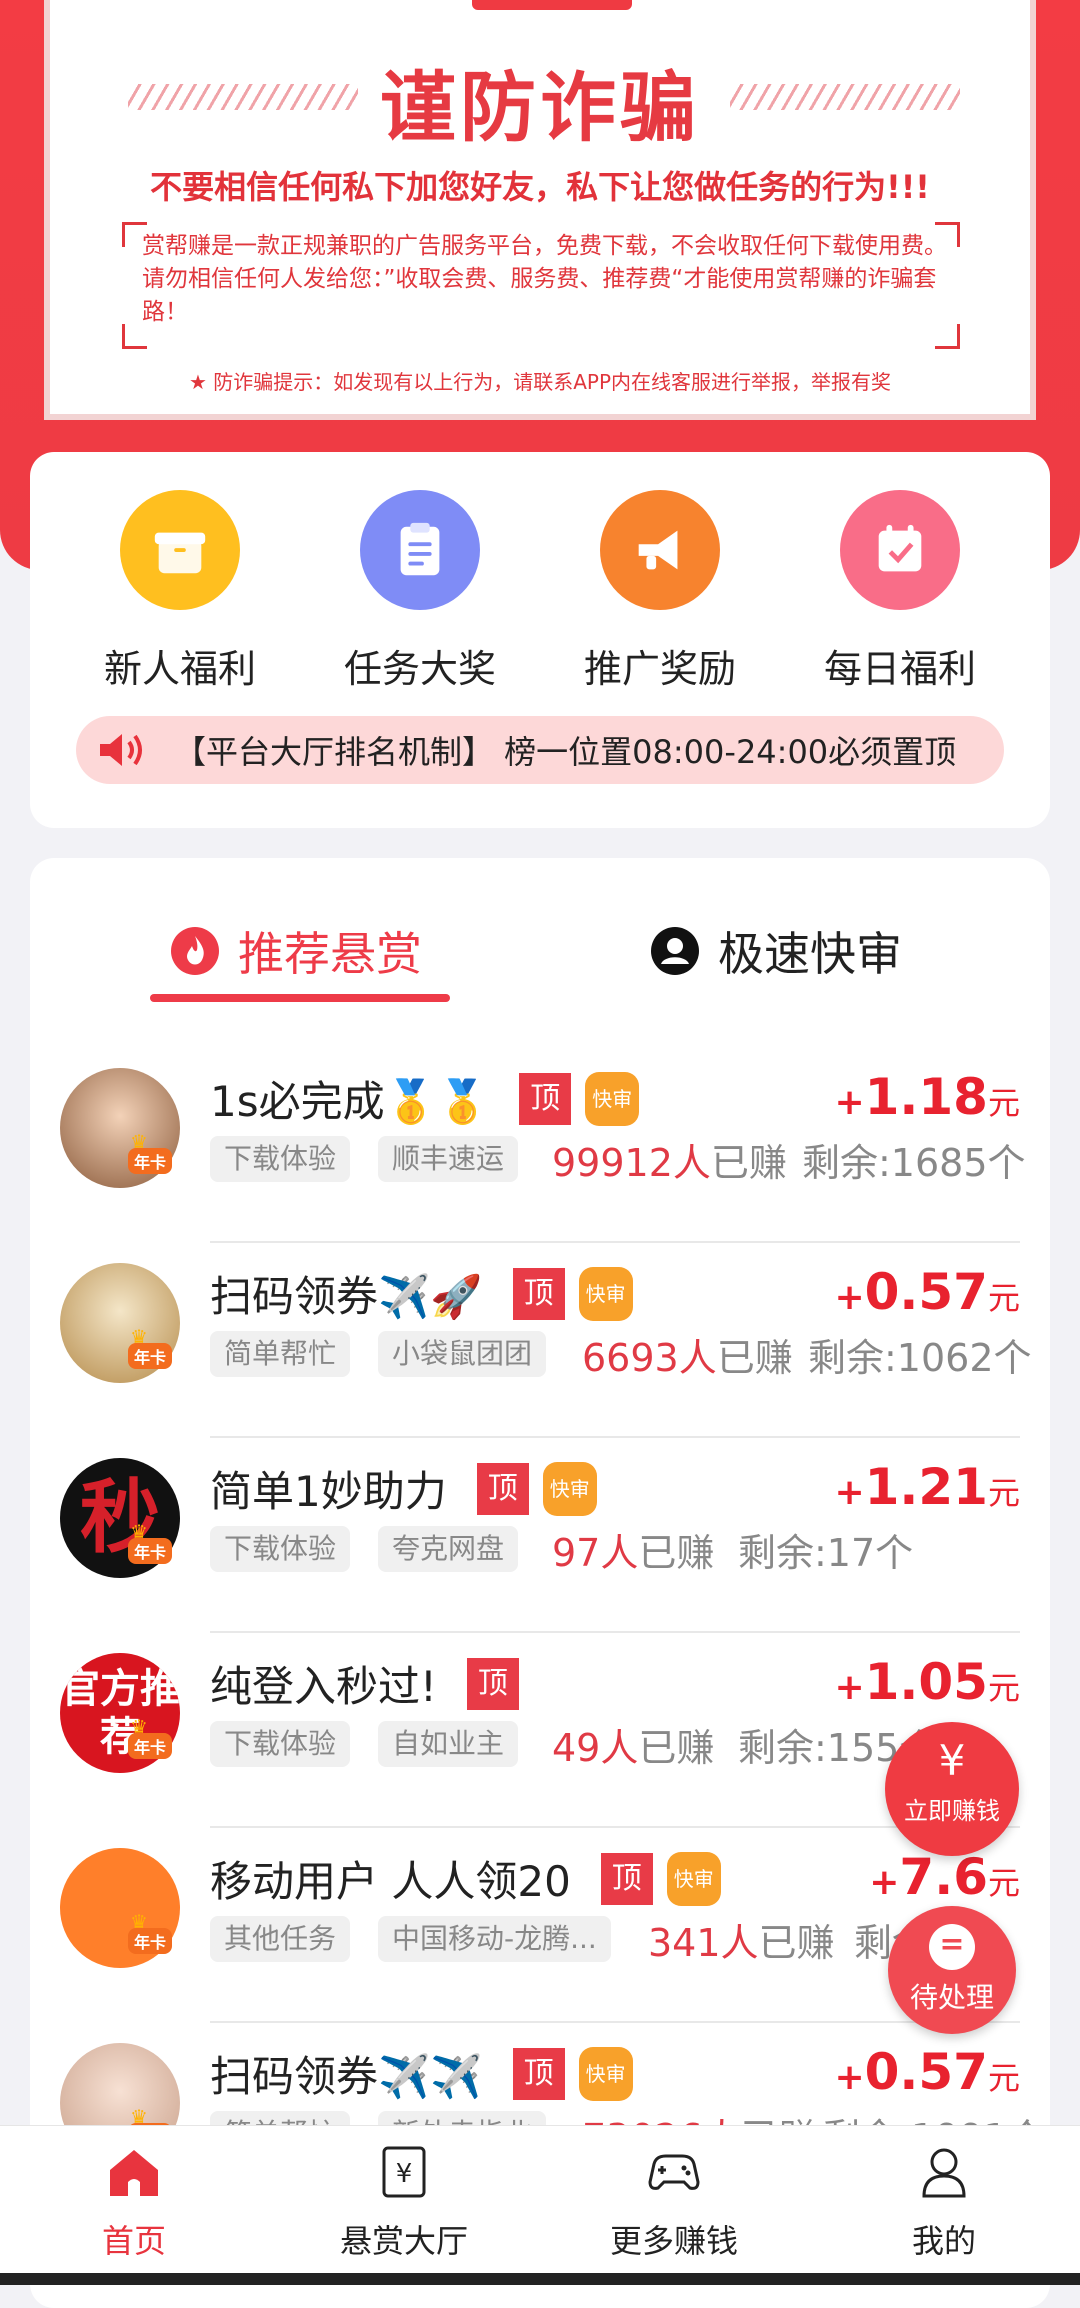 The width and height of the screenshot is (1080, 2308). I want to click on quick-item-label: 推广奖励, so click(659, 669).